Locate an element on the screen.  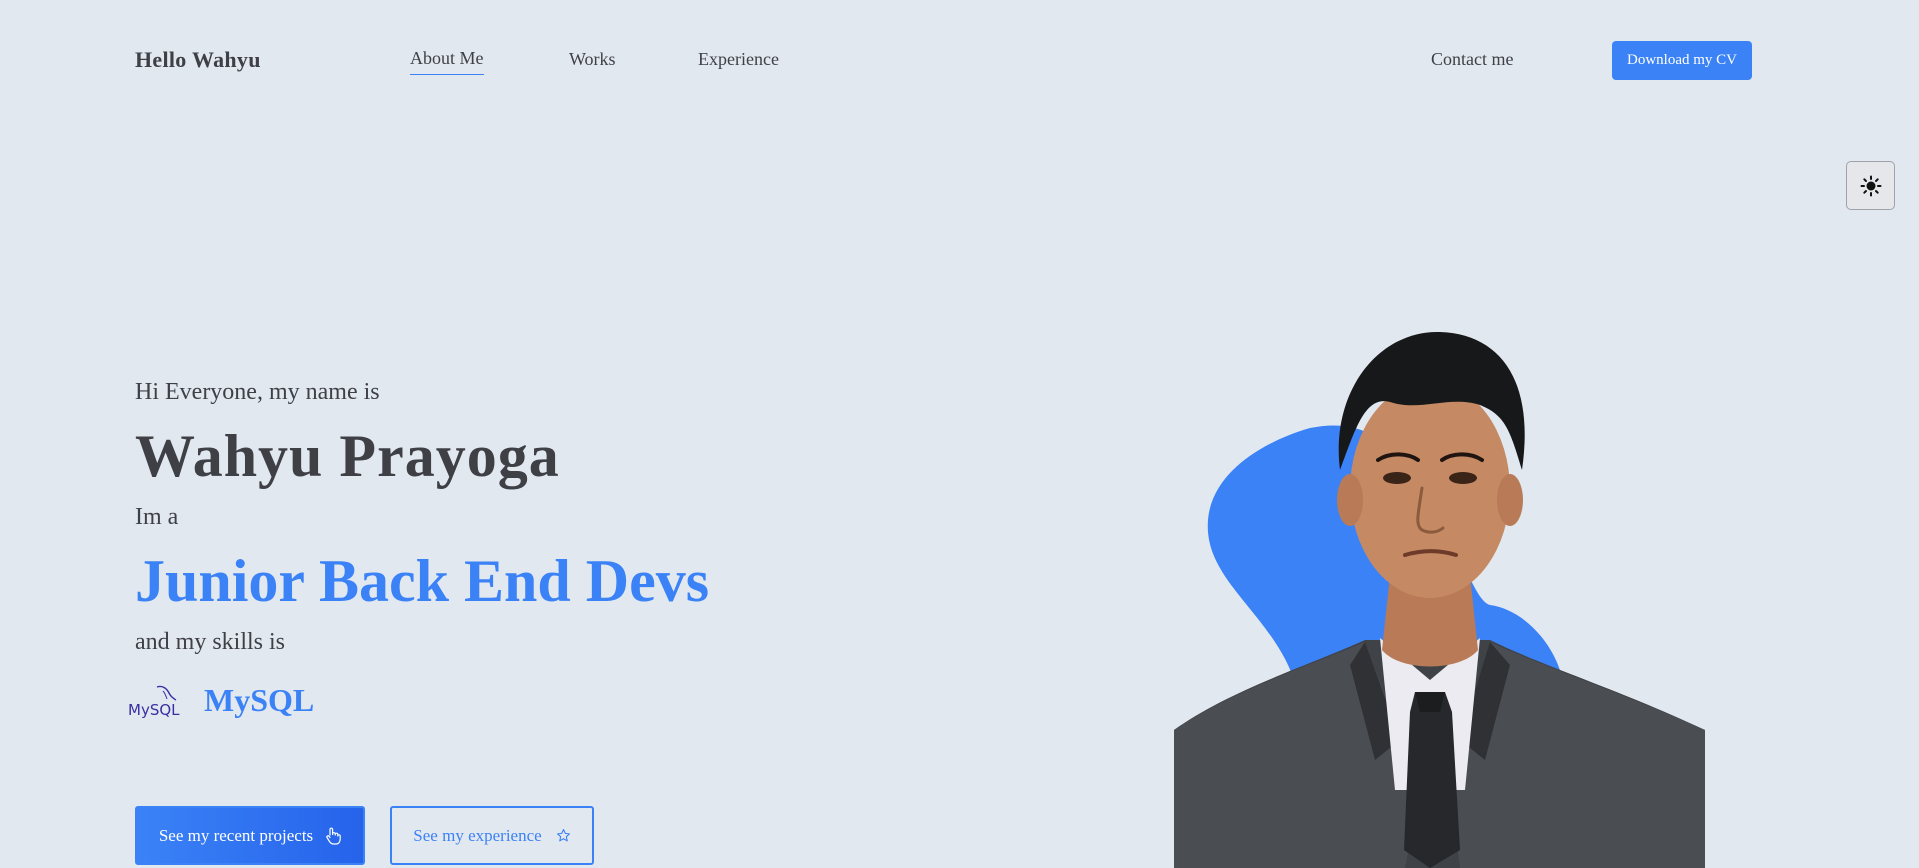
hero-role: Junior Back End Devs is located at coordinates (422, 581).